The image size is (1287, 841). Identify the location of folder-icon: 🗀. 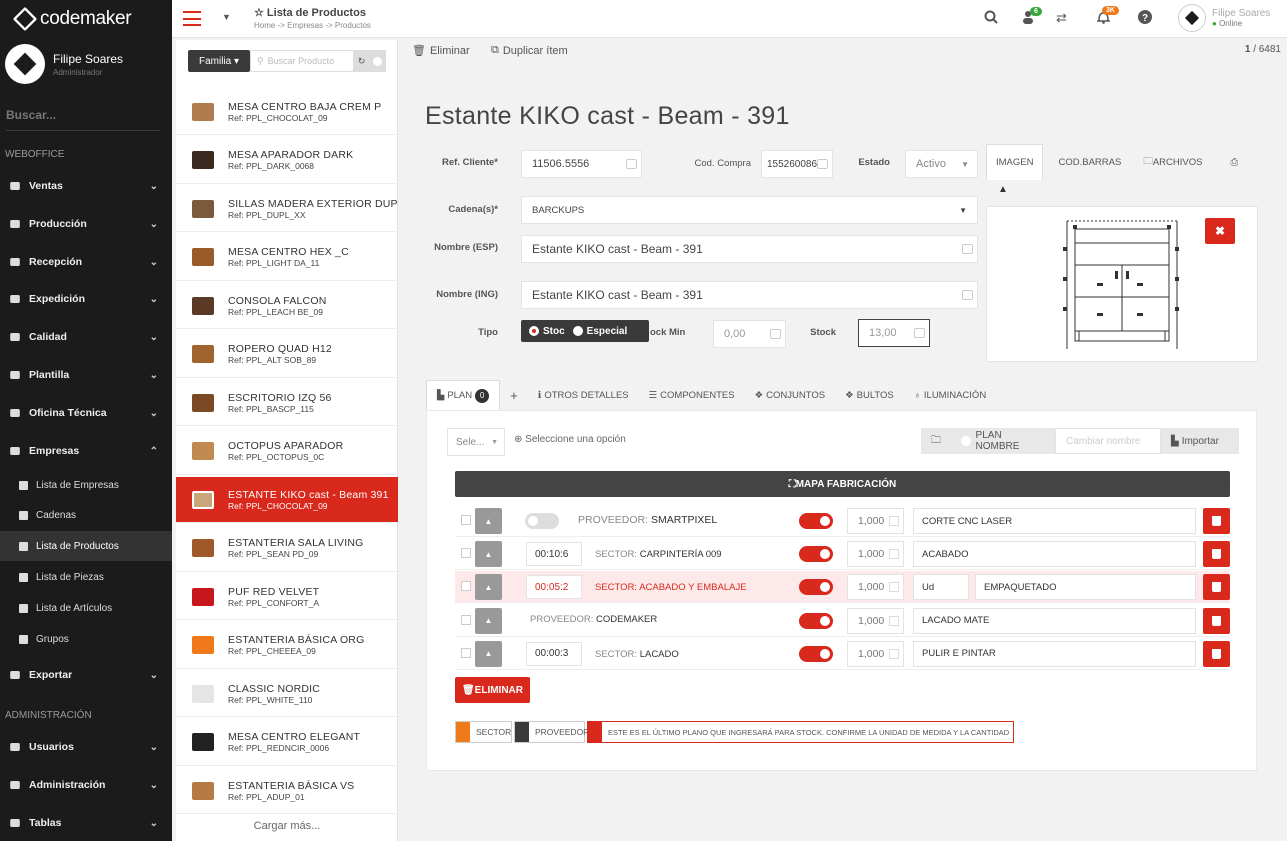
(936, 441).